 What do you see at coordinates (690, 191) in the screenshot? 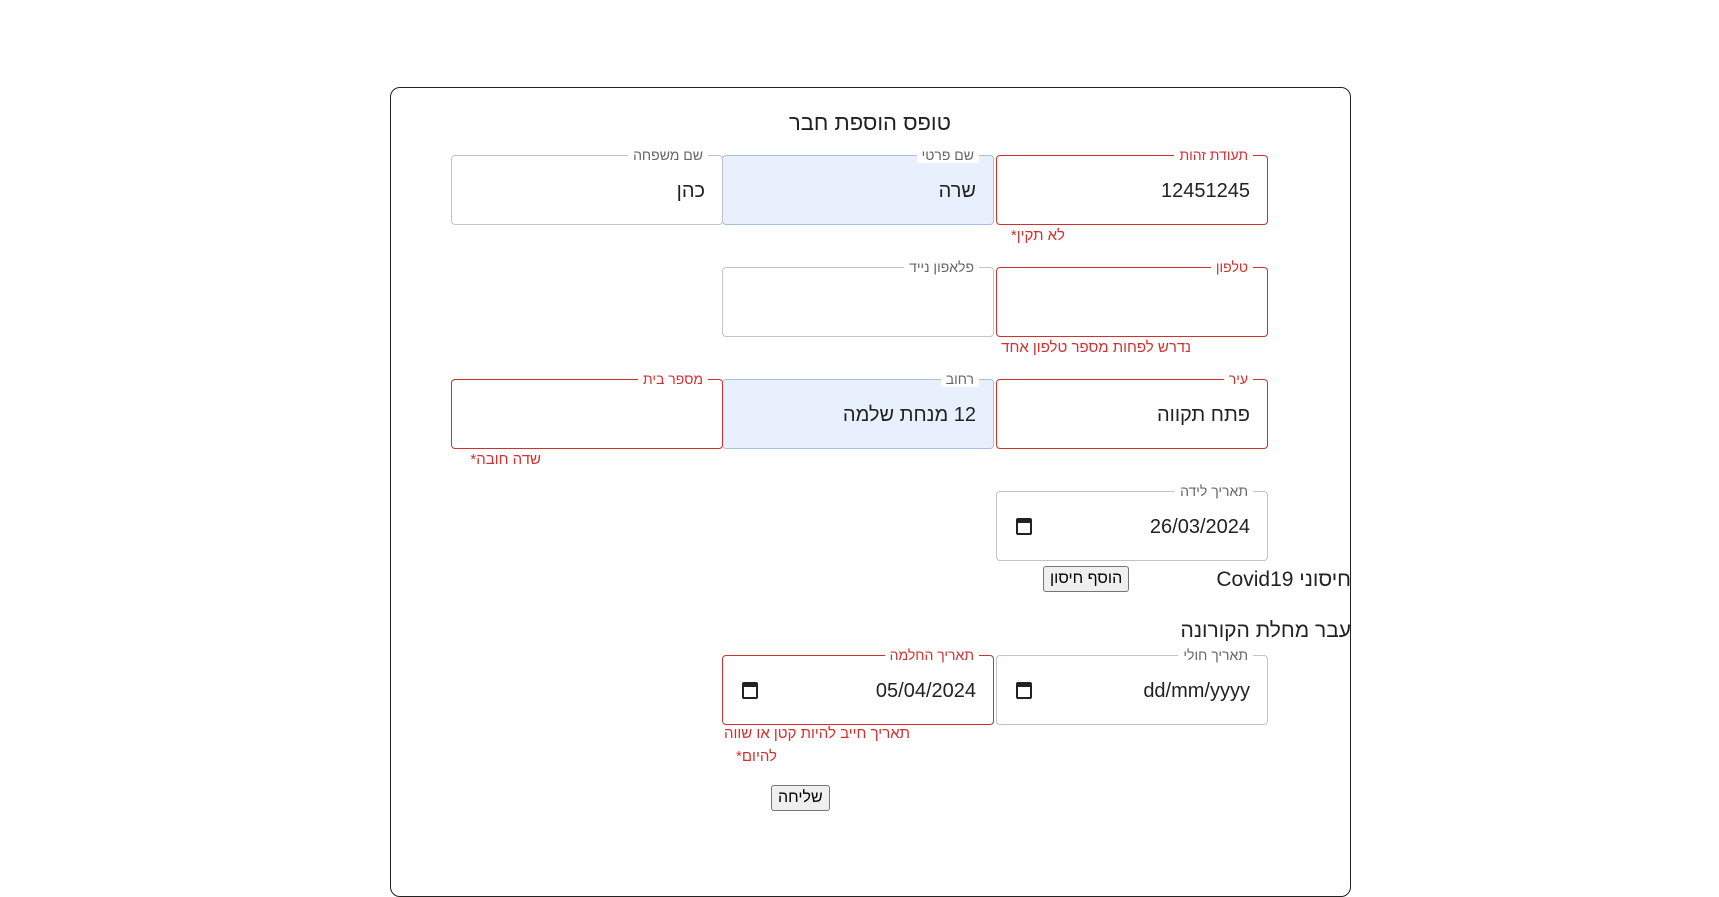
I see `last-name-value: כהן` at bounding box center [690, 191].